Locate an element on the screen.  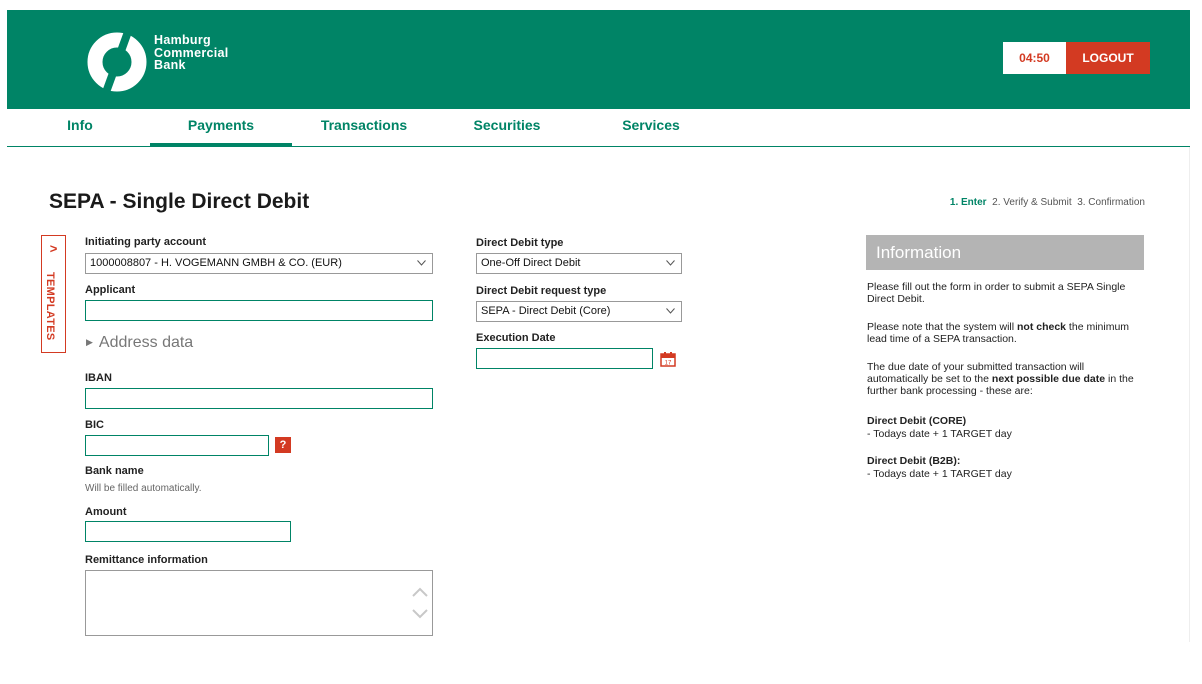
step-enter: 1. Enter is located at coordinates (968, 202).